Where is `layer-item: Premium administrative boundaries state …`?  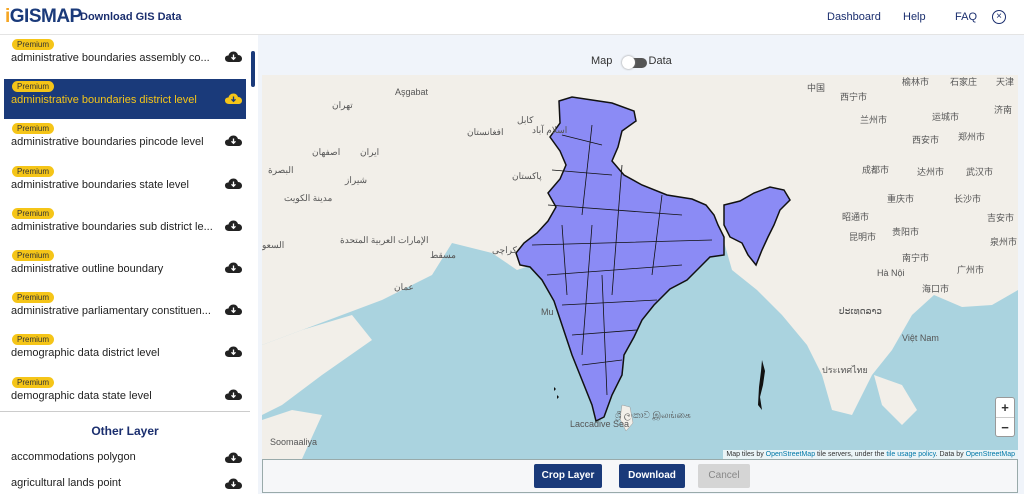 layer-item: Premium administrative boundaries state … is located at coordinates (125, 184).